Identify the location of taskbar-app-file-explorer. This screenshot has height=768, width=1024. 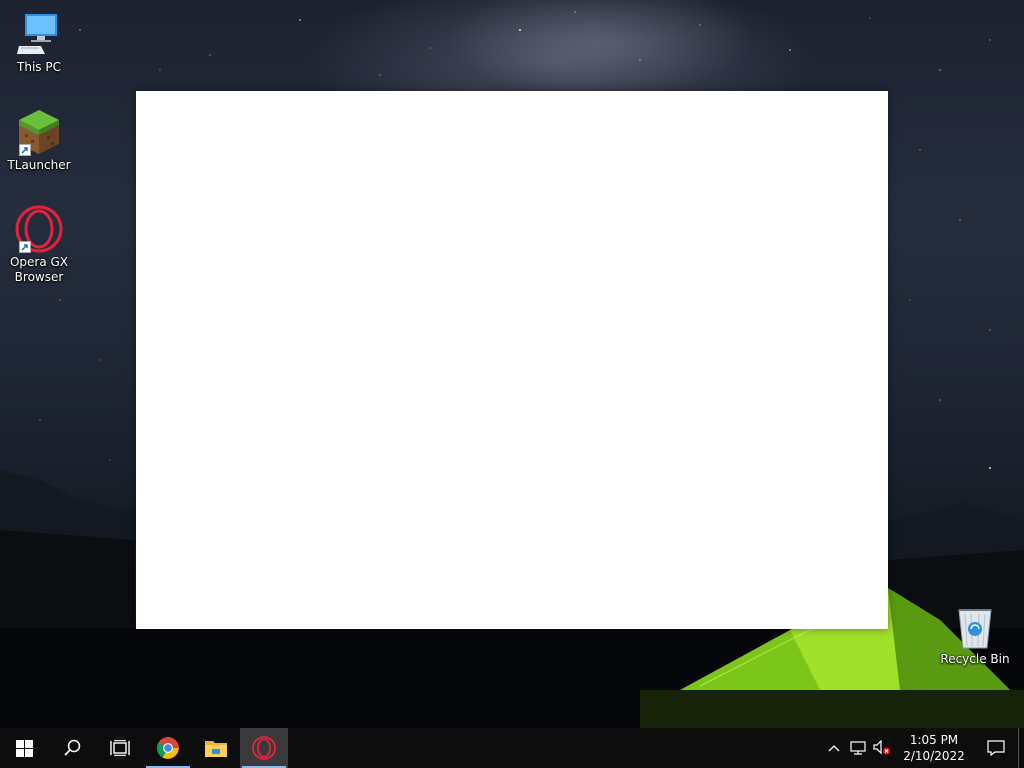
(216, 748).